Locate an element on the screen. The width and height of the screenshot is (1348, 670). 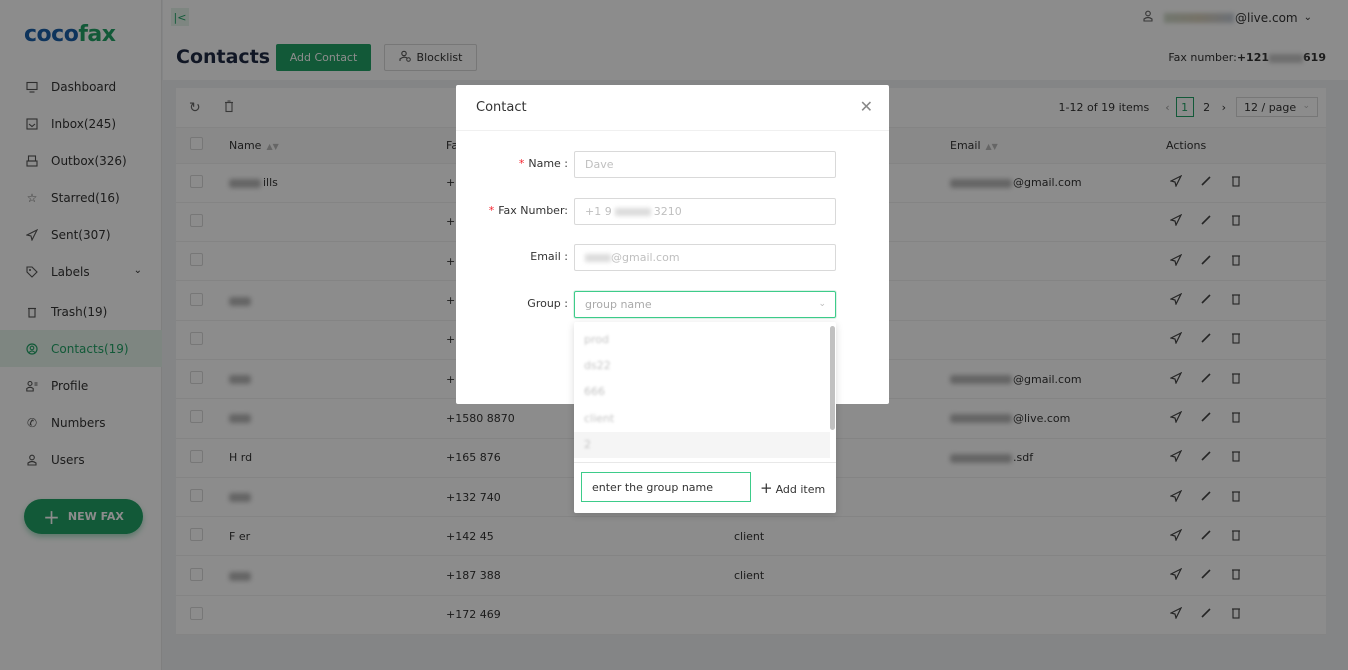
group-option: 666 is located at coordinates (702, 392).